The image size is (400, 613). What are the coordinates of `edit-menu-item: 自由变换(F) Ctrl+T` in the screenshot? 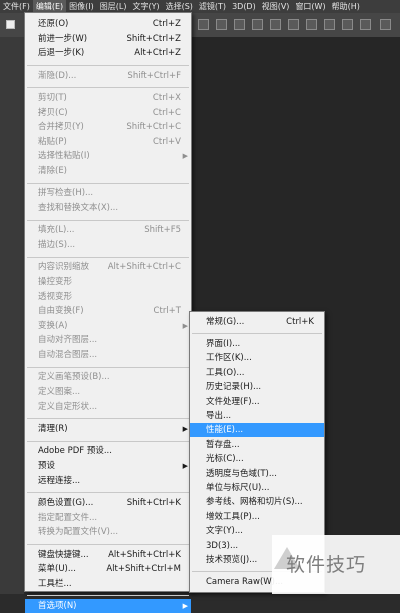 It's located at (108, 311).